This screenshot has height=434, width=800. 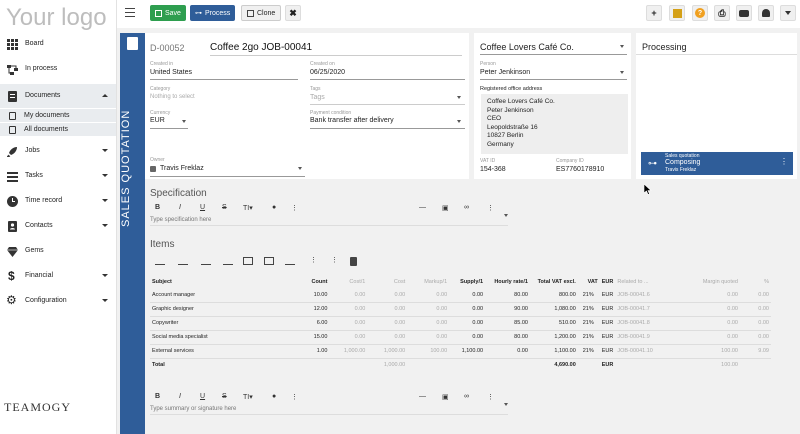 I want to click on table-cell: 90.00, so click(x=507, y=309).